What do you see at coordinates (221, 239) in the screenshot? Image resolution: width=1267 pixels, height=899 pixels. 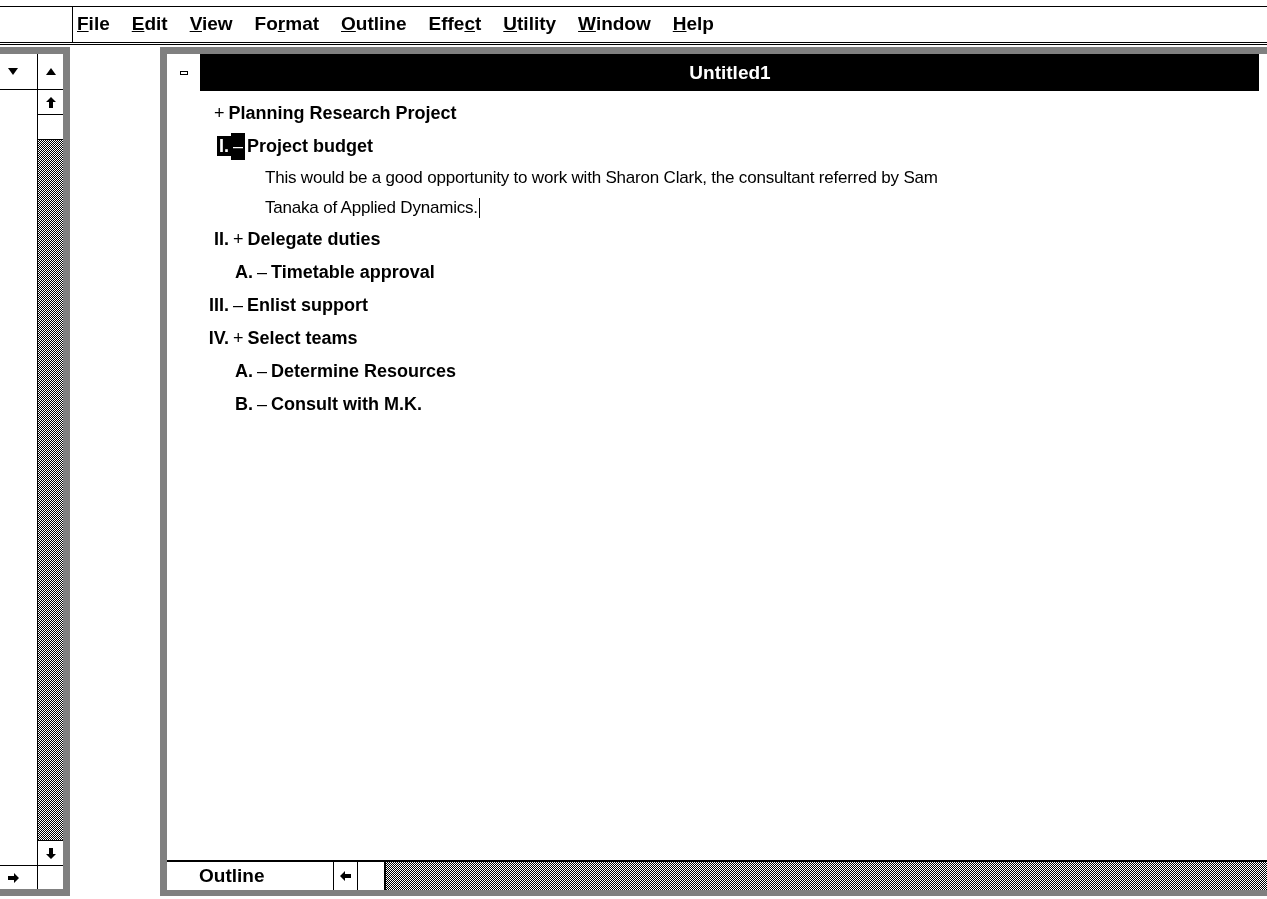 I see `outline-number: II.` at bounding box center [221, 239].